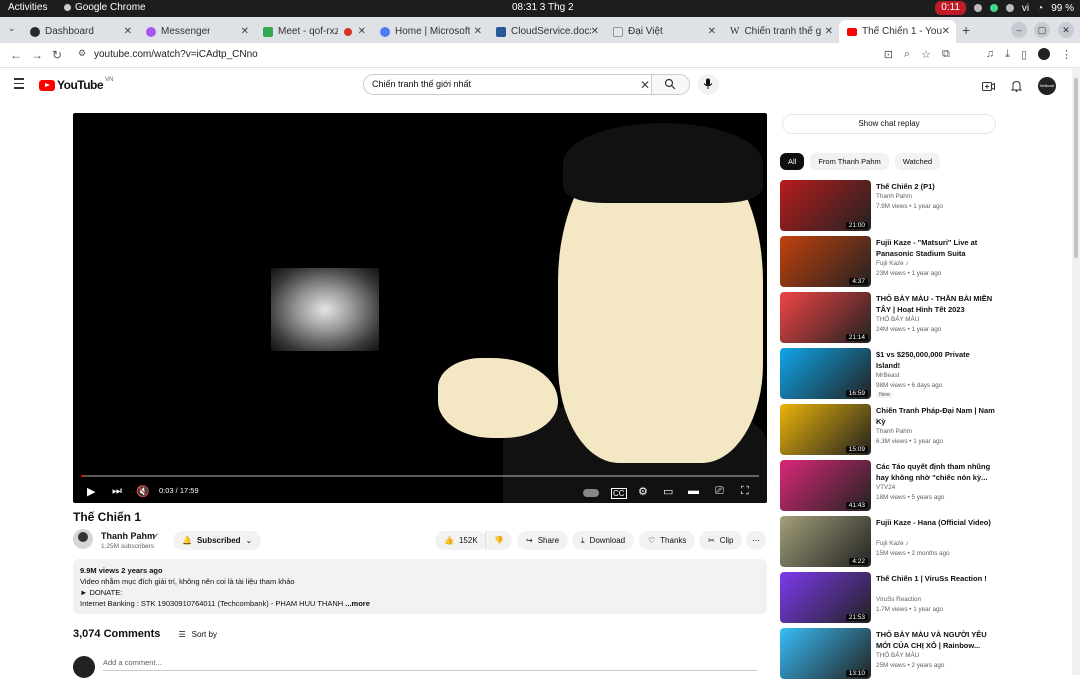 The height and width of the screenshot is (680, 1080). I want to click on tab-wikipedia: W Chiến tranh thế g ✕, so click(780, 31).